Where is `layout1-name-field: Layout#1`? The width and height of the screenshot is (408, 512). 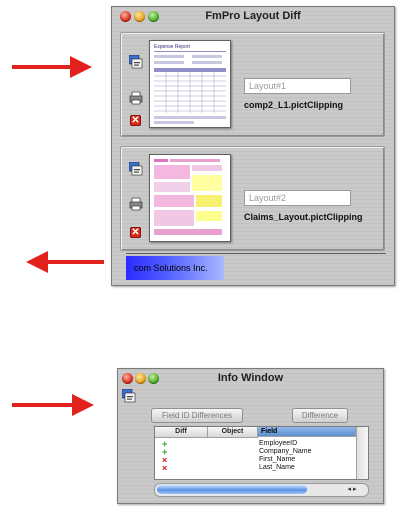
layout1-name-field: Layout#1 is located at coordinates (297, 86).